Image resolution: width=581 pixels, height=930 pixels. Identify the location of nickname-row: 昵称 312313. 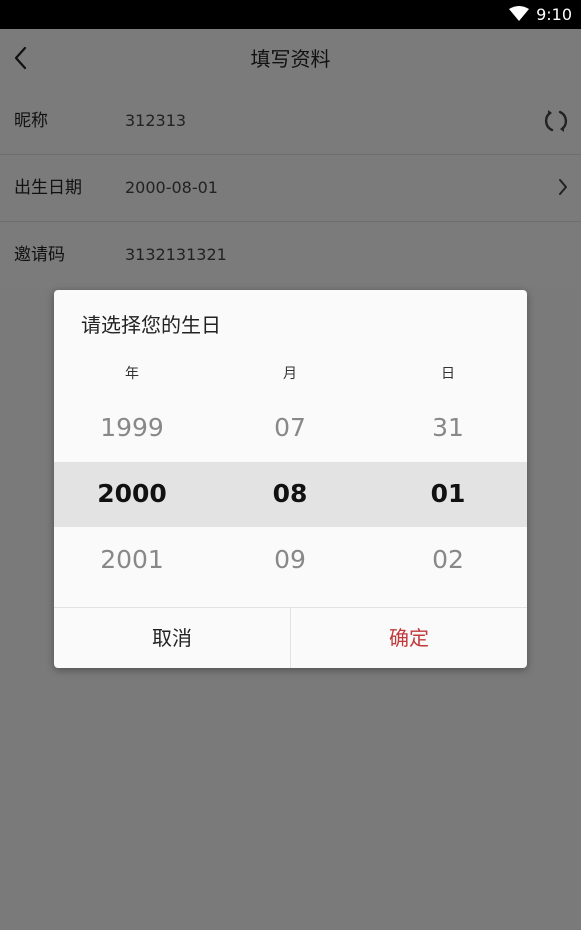
(290, 121).